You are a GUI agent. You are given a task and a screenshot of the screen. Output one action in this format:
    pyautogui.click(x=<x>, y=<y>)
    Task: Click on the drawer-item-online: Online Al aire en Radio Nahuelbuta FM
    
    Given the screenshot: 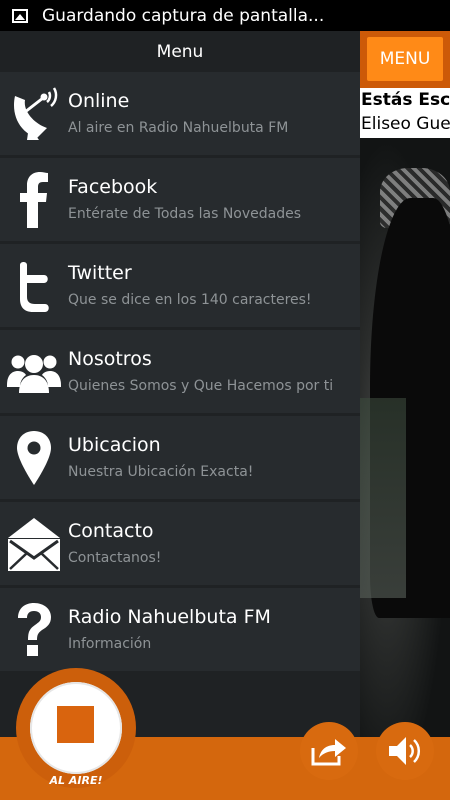 What is the action you would take?
    pyautogui.click(x=180, y=113)
    